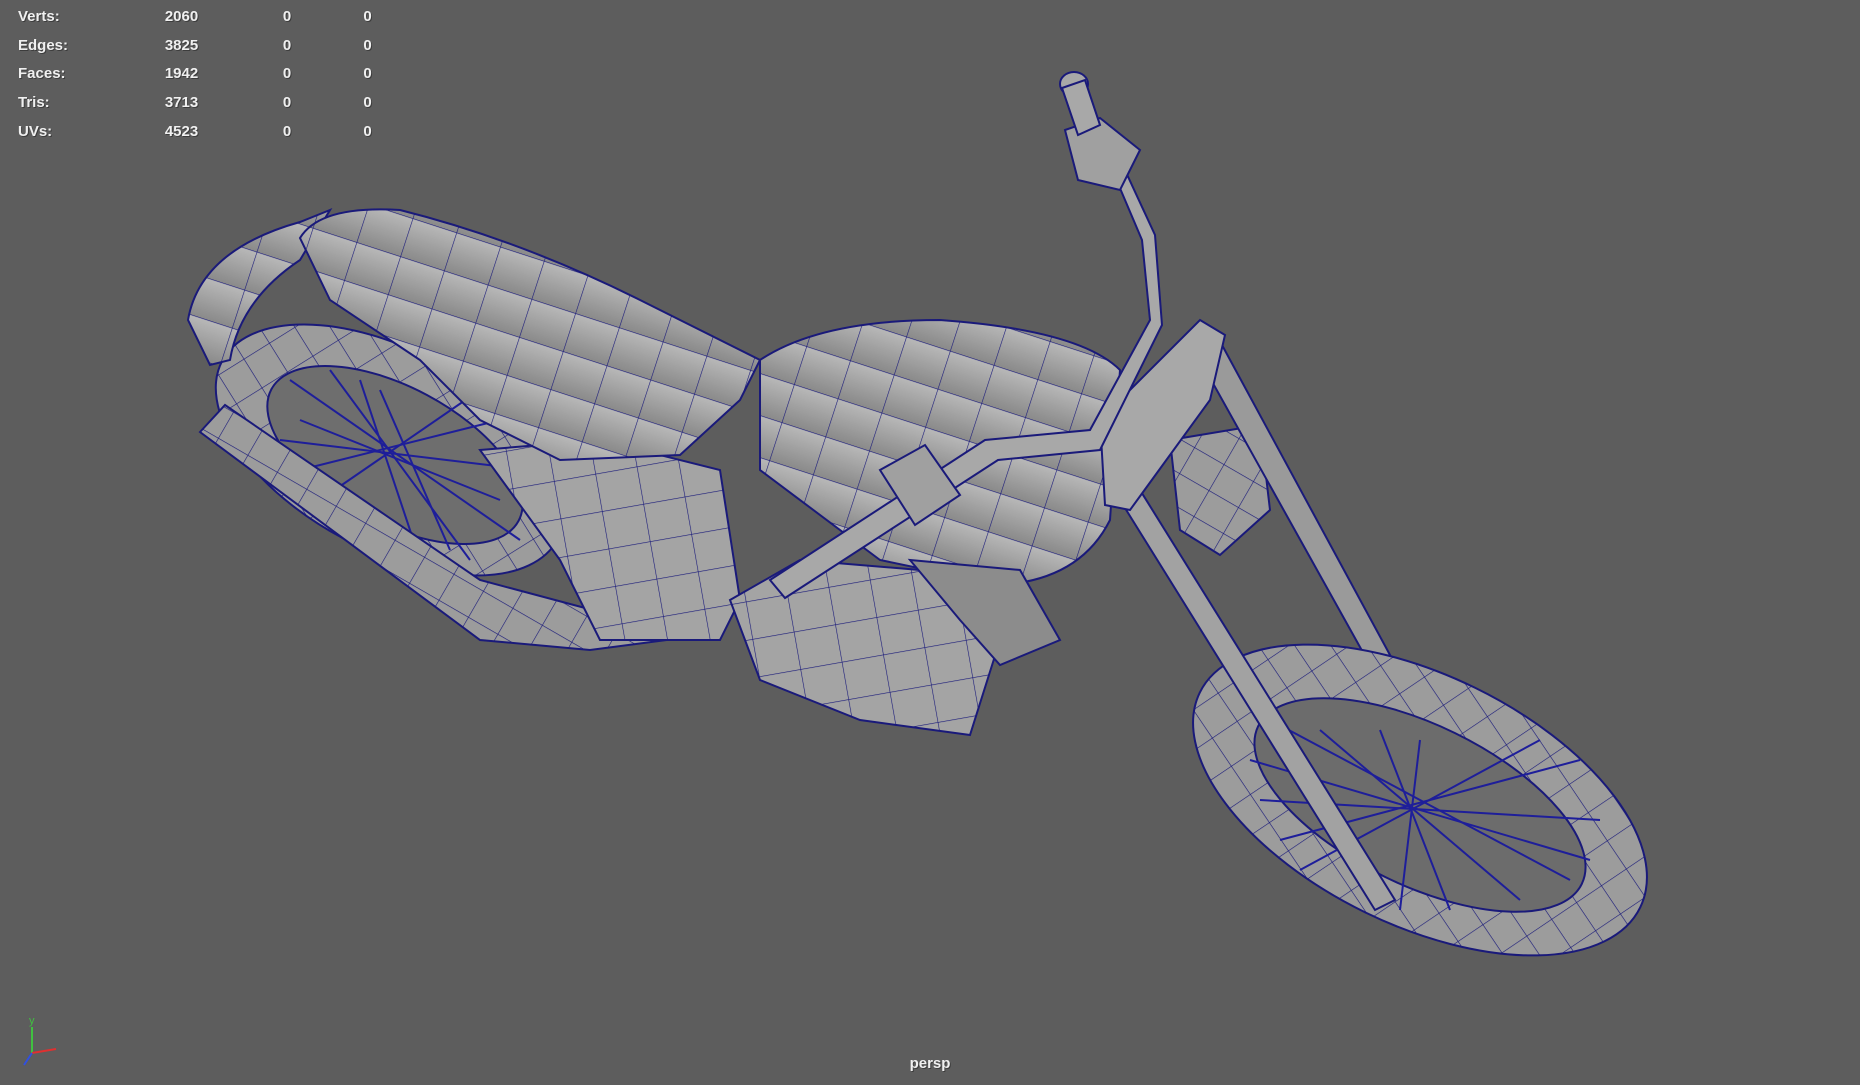 This screenshot has height=1085, width=1860. What do you see at coordinates (40, 1040) in the screenshot?
I see `axis-gizmo: y` at bounding box center [40, 1040].